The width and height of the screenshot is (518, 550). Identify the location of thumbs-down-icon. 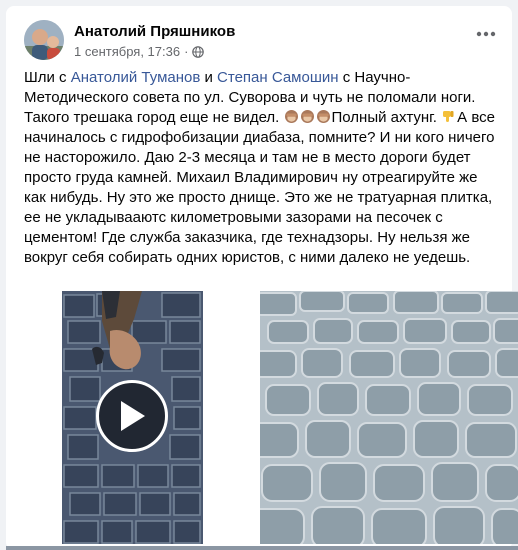
(448, 116).